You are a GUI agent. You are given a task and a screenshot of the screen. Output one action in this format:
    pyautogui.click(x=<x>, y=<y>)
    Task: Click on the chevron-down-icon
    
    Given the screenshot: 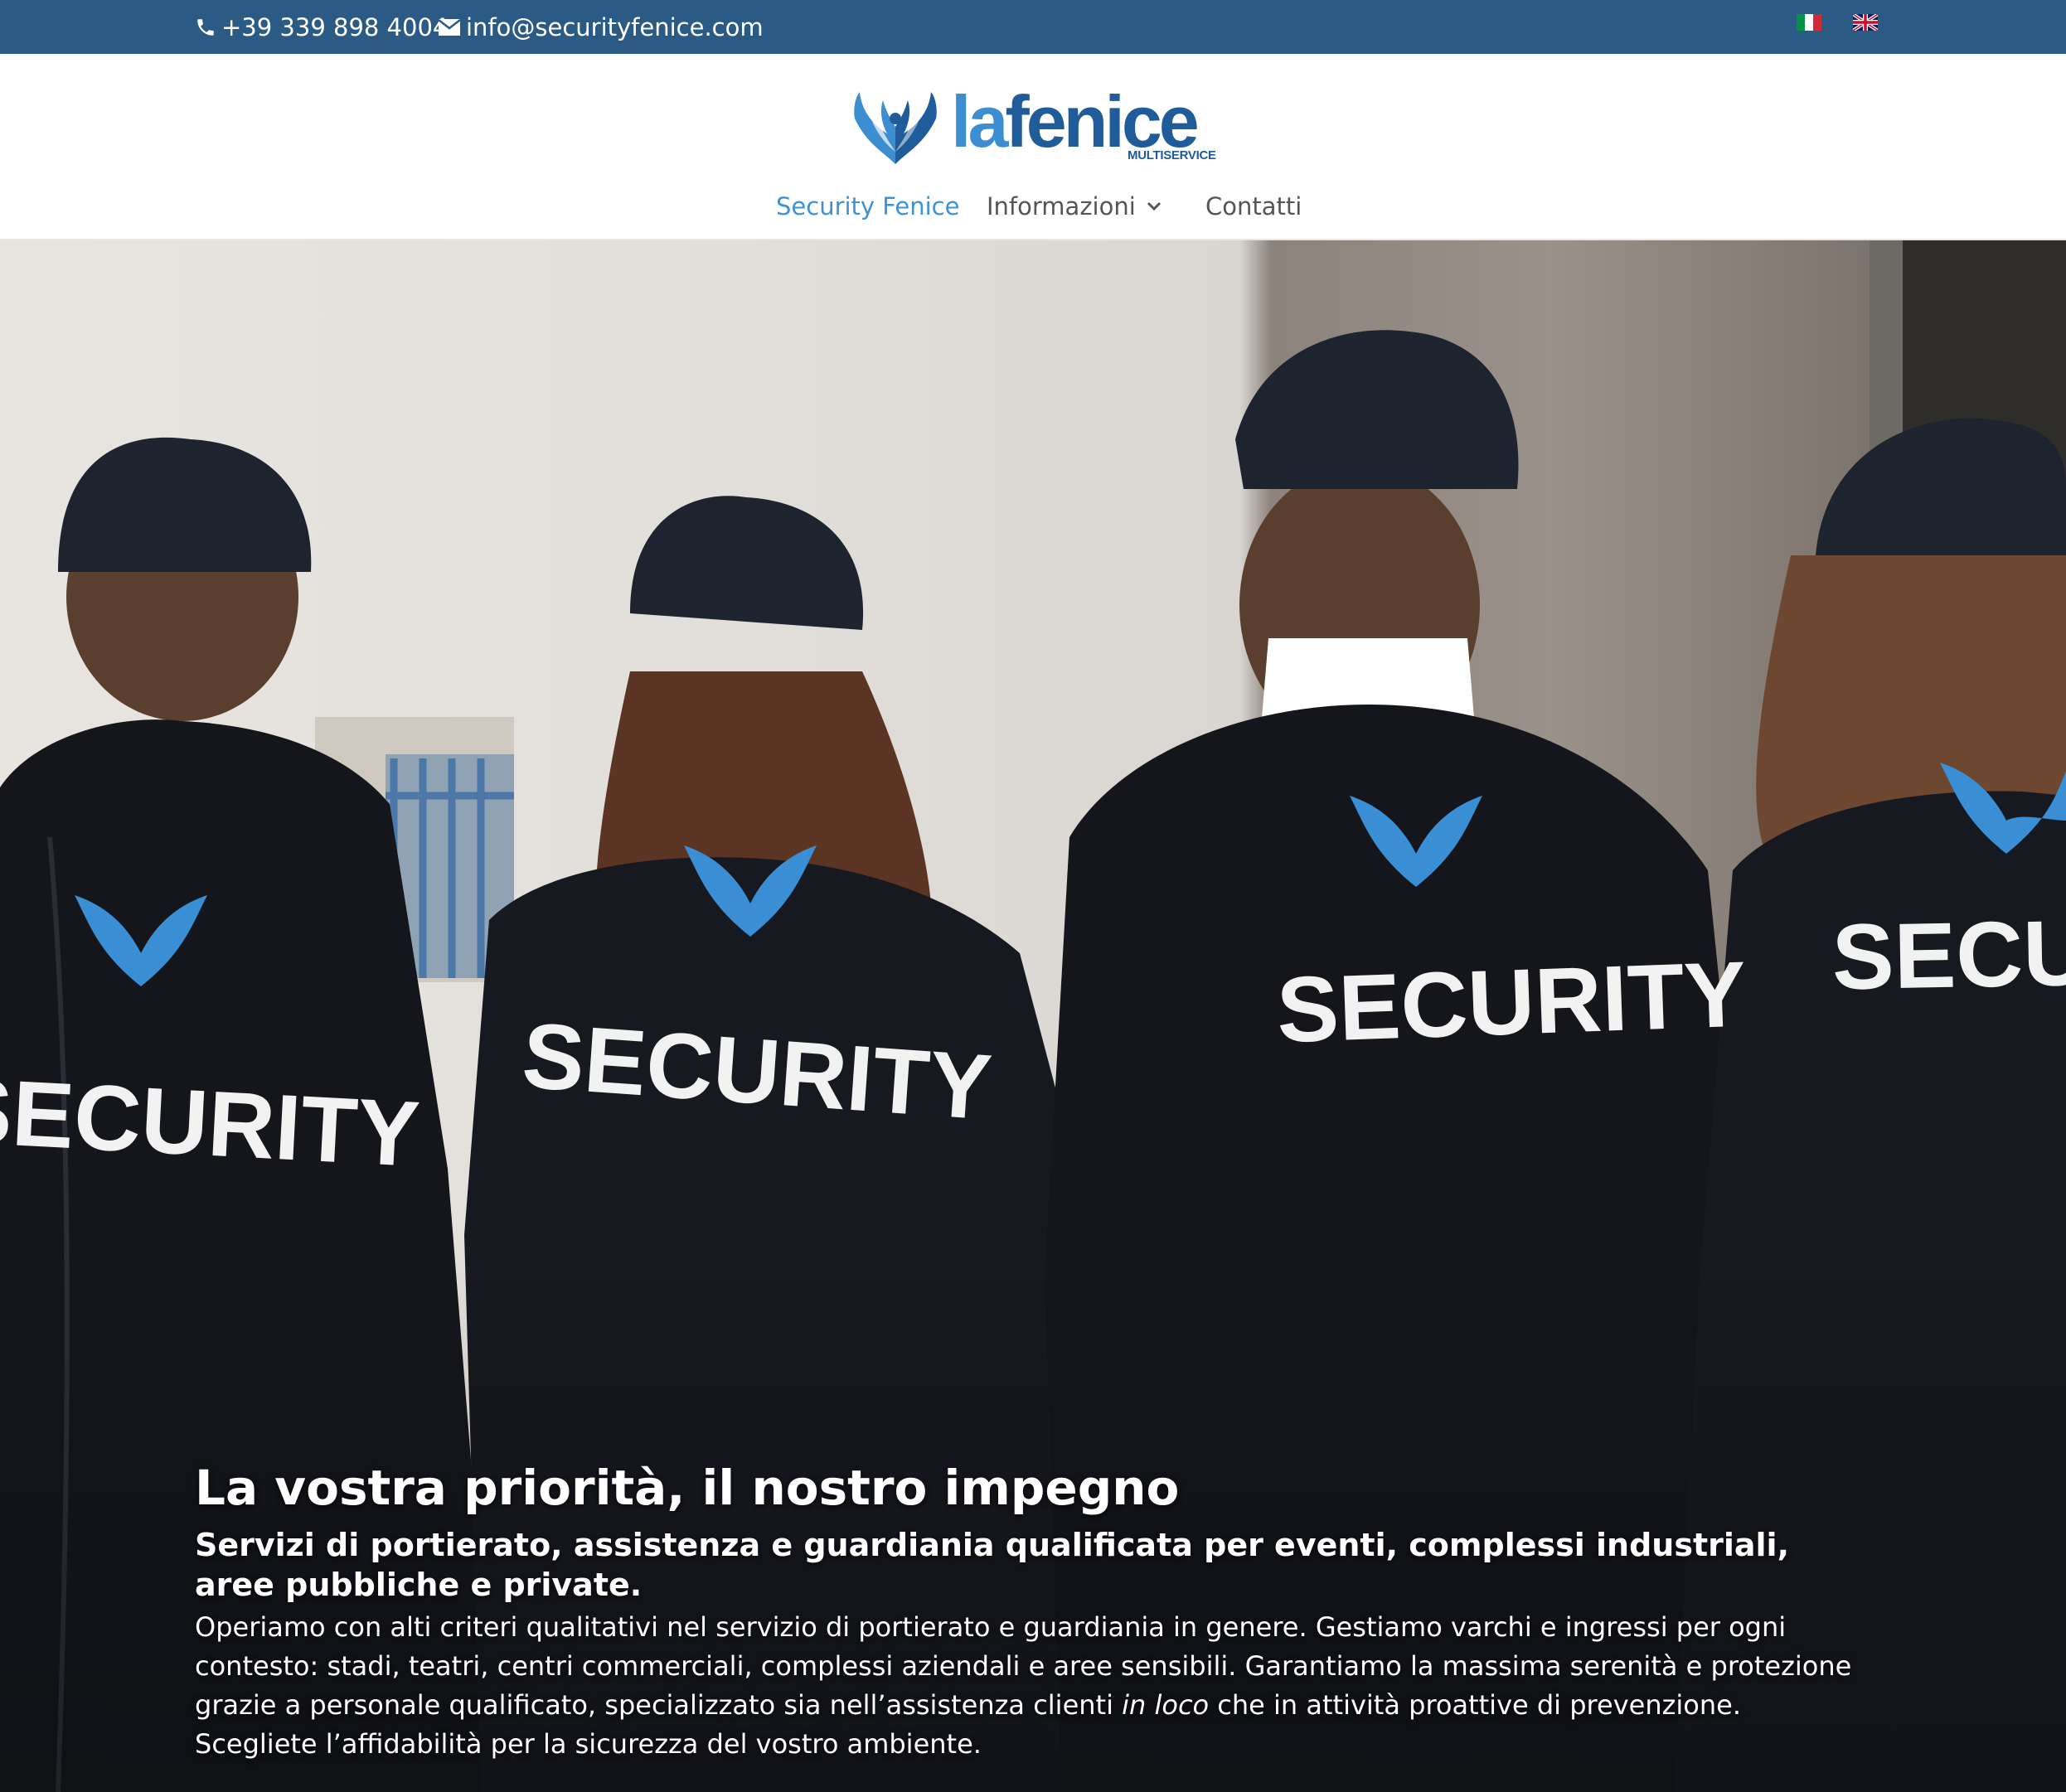 What is the action you would take?
    pyautogui.click(x=1154, y=206)
    